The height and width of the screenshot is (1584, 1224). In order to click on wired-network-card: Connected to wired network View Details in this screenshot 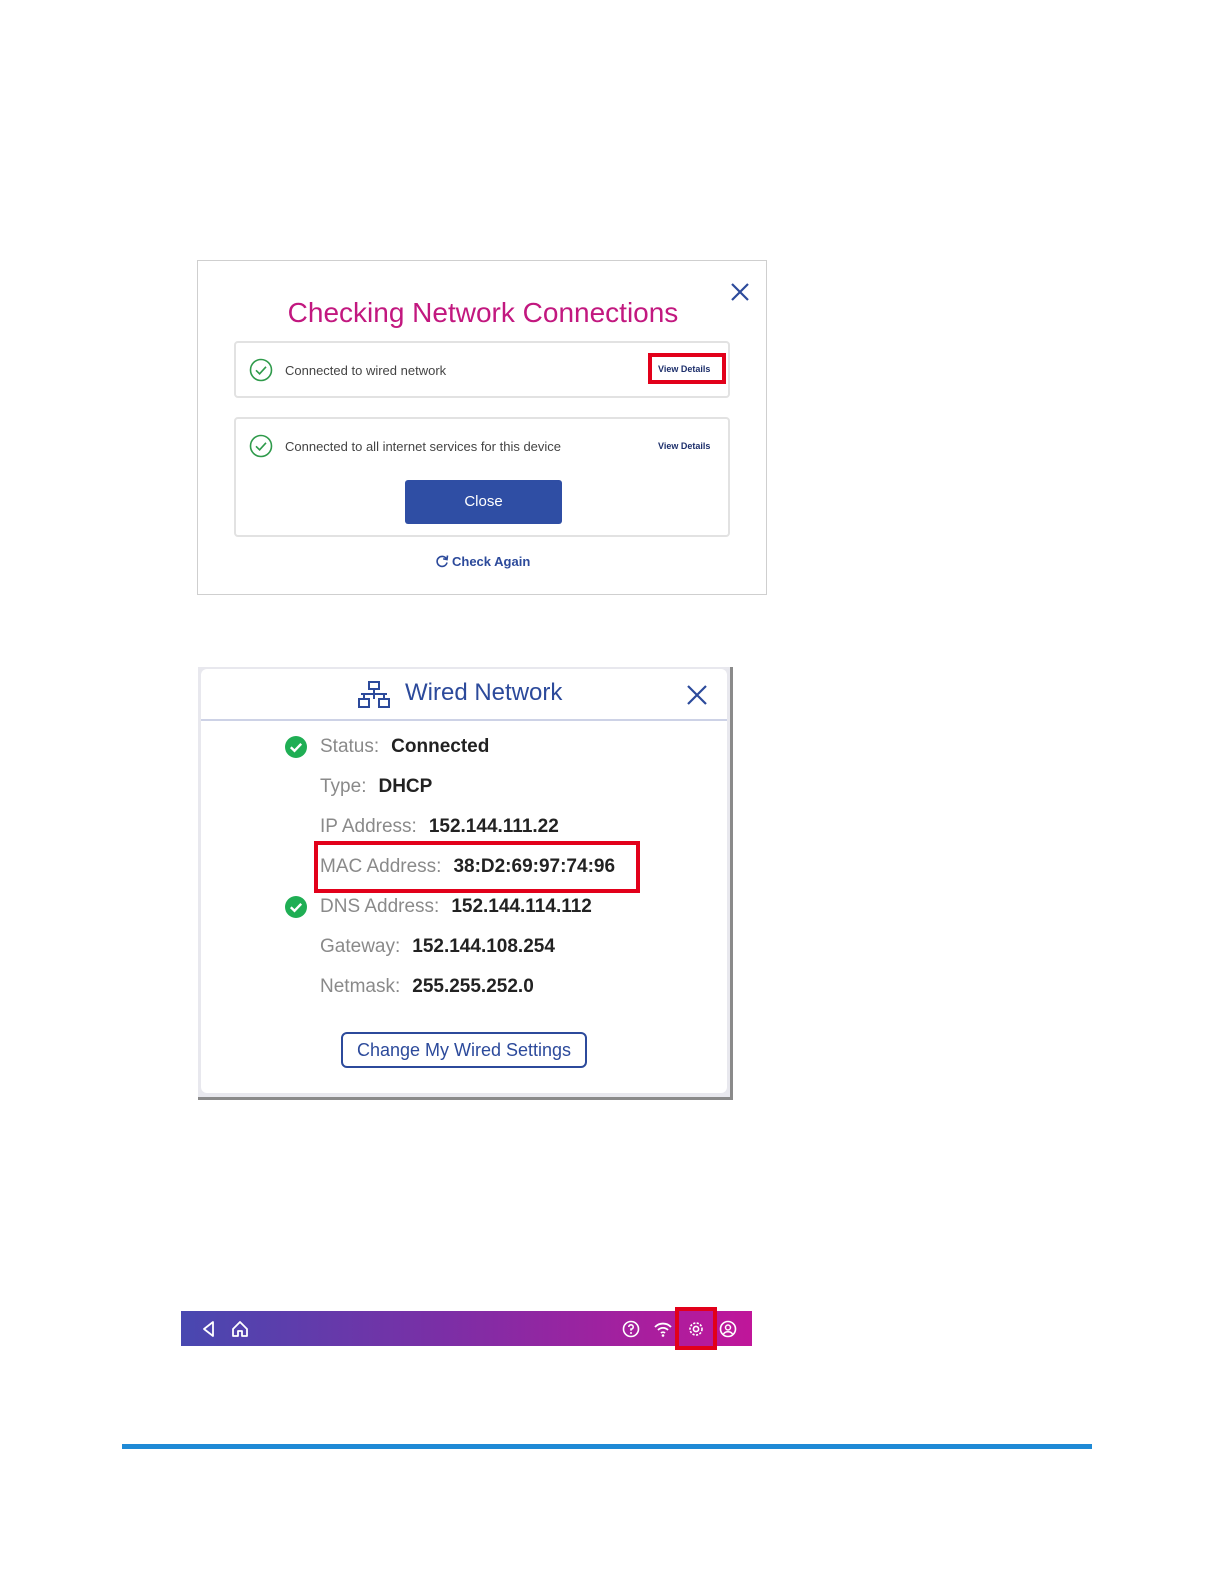, I will do `click(482, 369)`.